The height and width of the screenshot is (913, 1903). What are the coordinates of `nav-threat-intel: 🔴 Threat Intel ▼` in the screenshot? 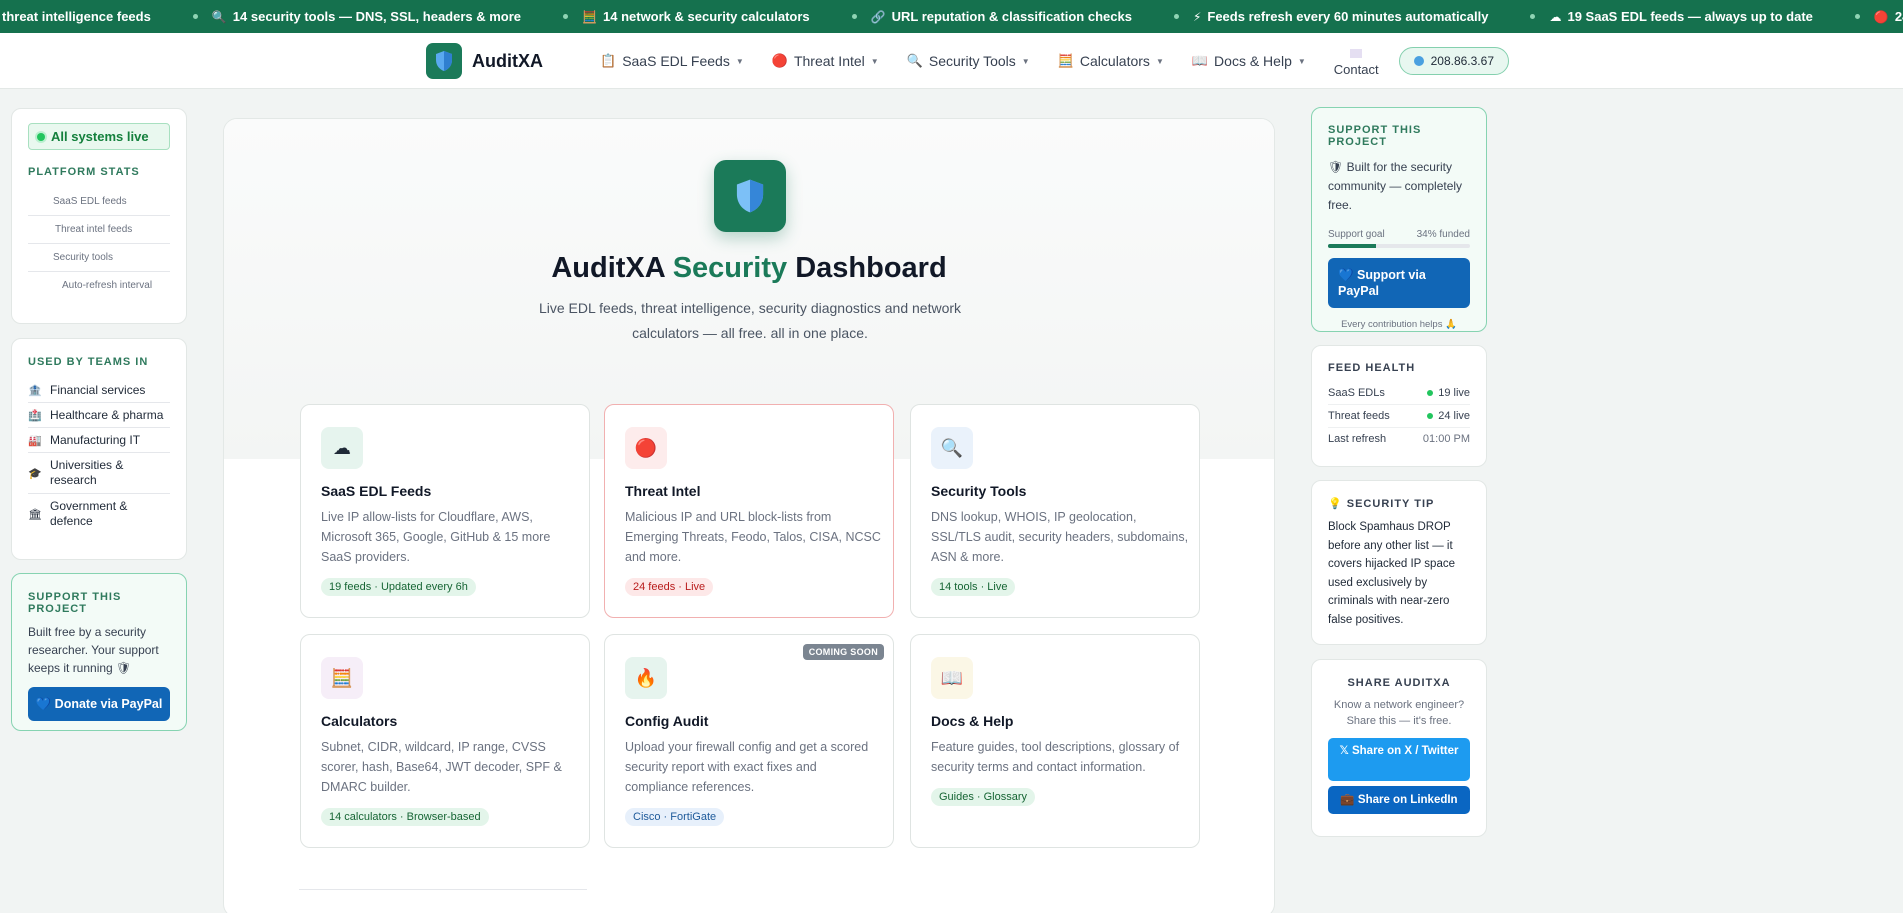 It's located at (825, 61).